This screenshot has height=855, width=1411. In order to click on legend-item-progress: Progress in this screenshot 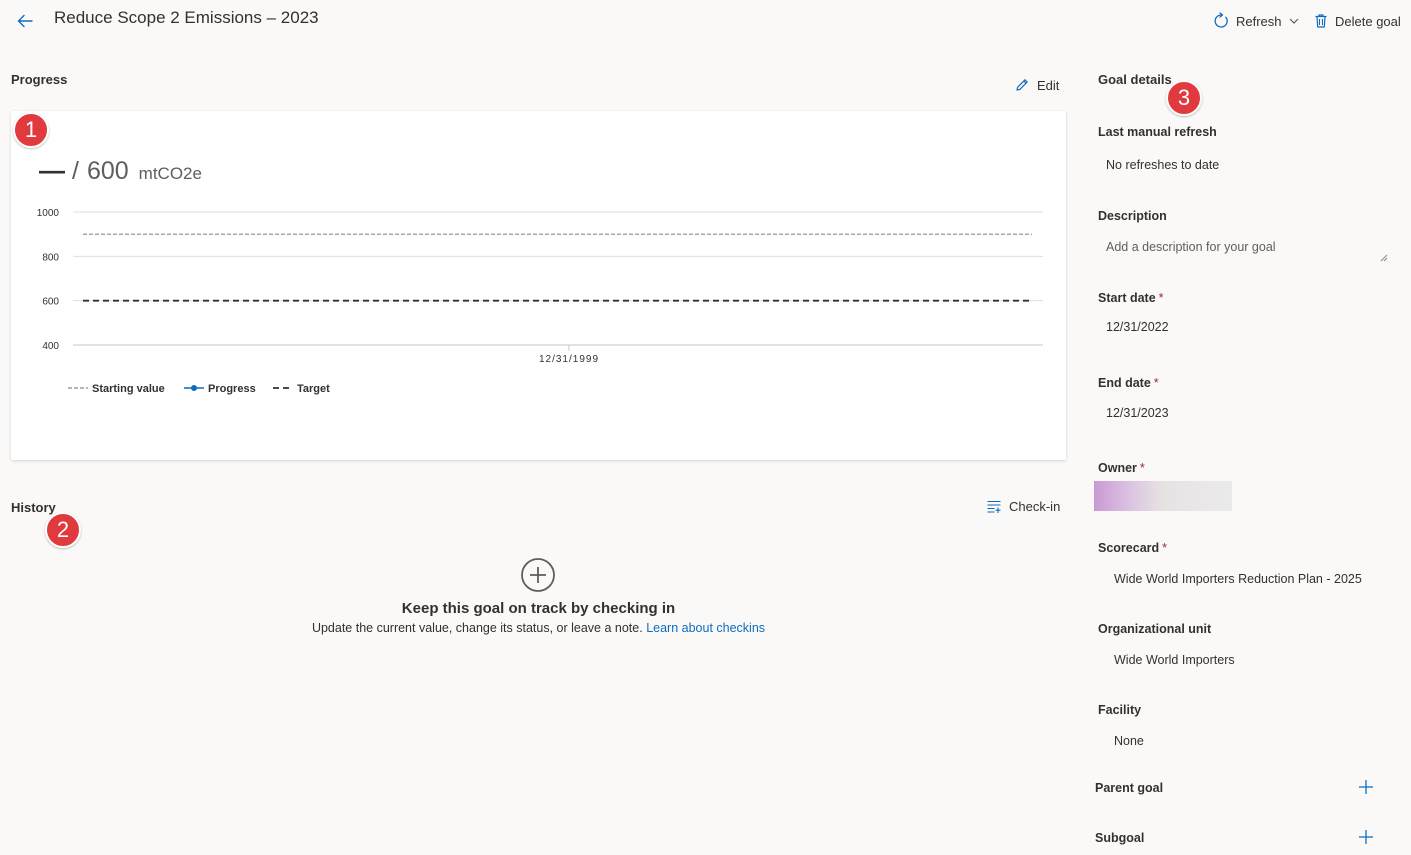, I will do `click(220, 389)`.